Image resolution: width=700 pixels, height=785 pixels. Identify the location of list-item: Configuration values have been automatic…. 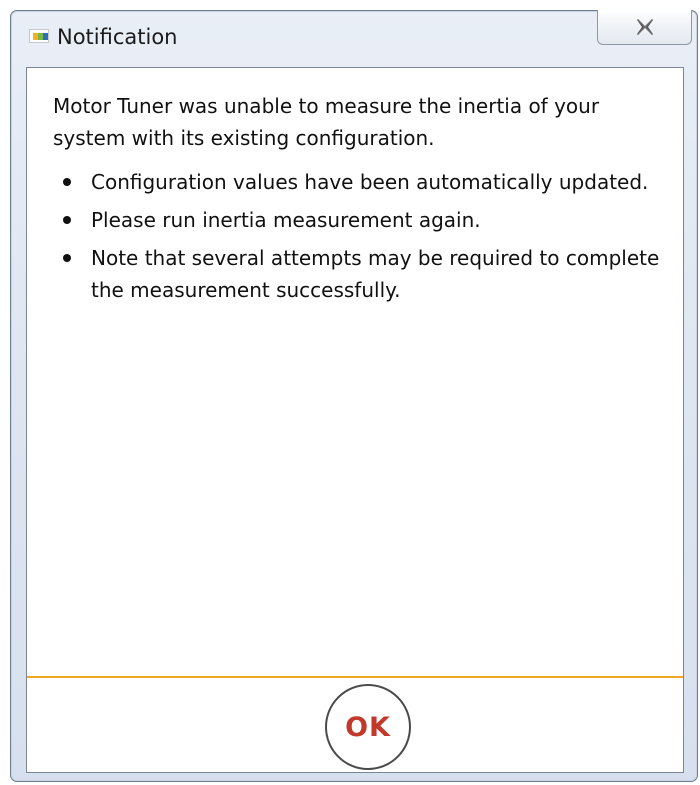
(363, 182).